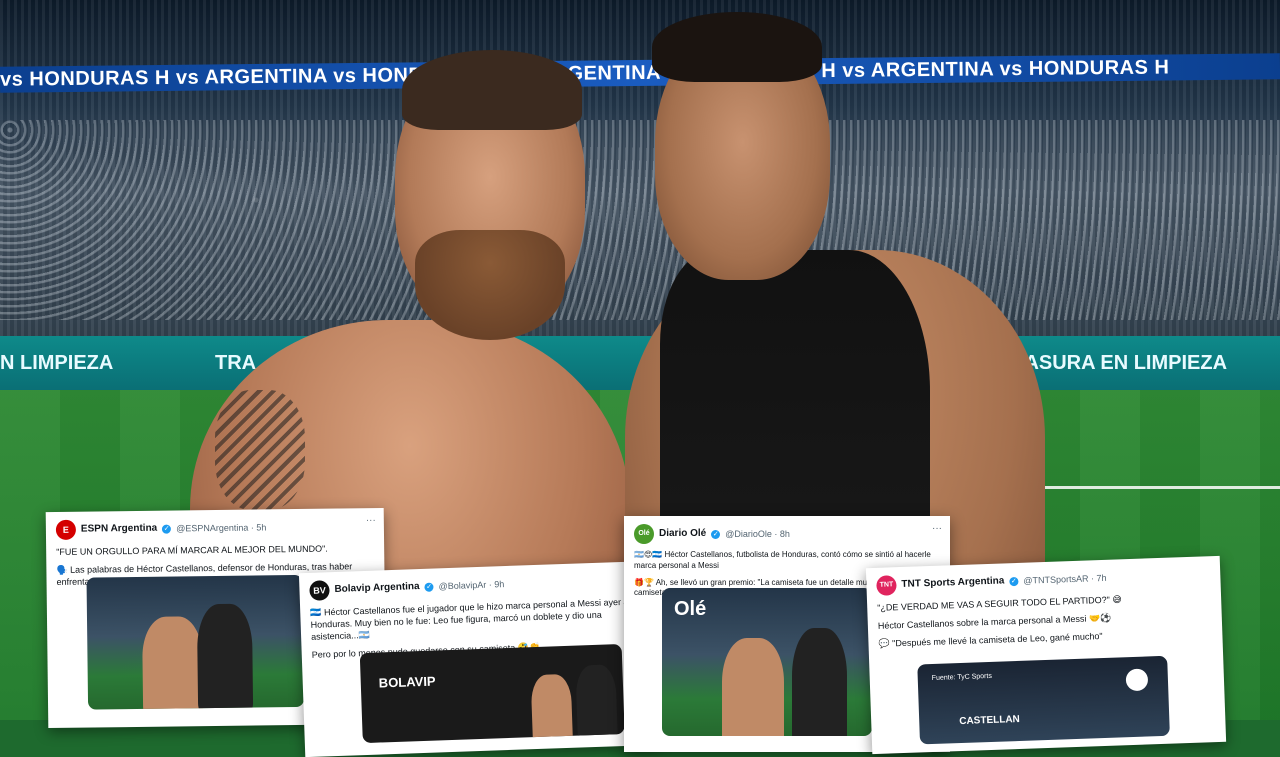 The width and height of the screenshot is (1280, 757). What do you see at coordinates (490, 285) in the screenshot?
I see `player-left-beard` at bounding box center [490, 285].